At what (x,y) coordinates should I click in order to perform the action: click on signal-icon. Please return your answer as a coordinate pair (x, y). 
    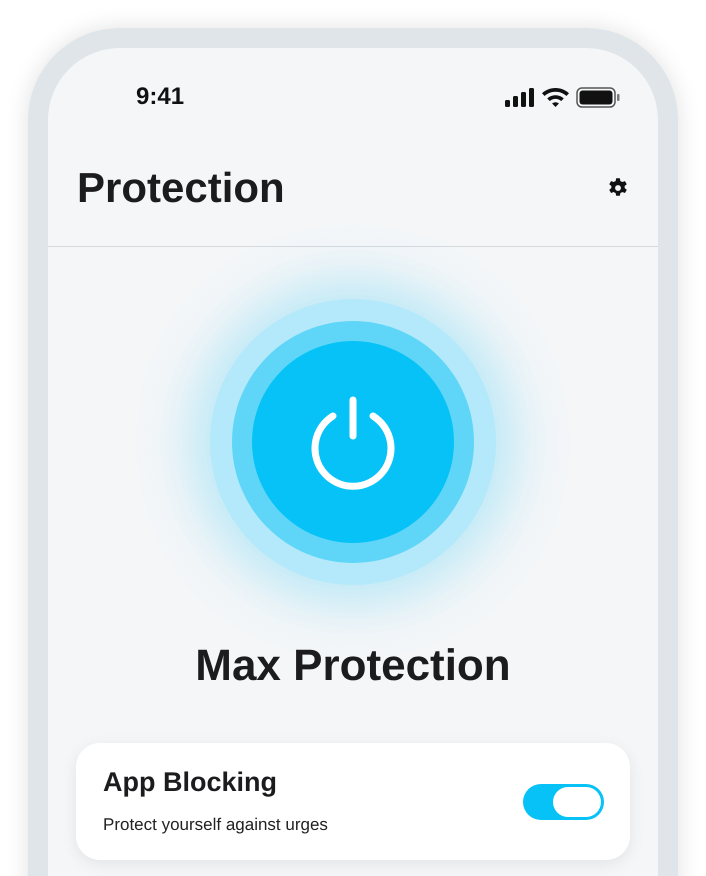
    Looking at the image, I should click on (520, 97).